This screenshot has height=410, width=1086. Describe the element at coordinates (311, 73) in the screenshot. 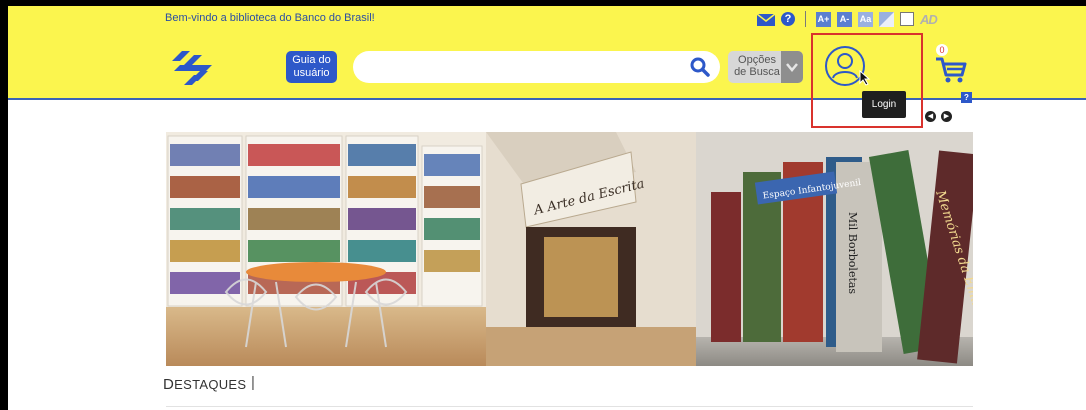

I see `user-guide-label-line2: usuário` at that location.